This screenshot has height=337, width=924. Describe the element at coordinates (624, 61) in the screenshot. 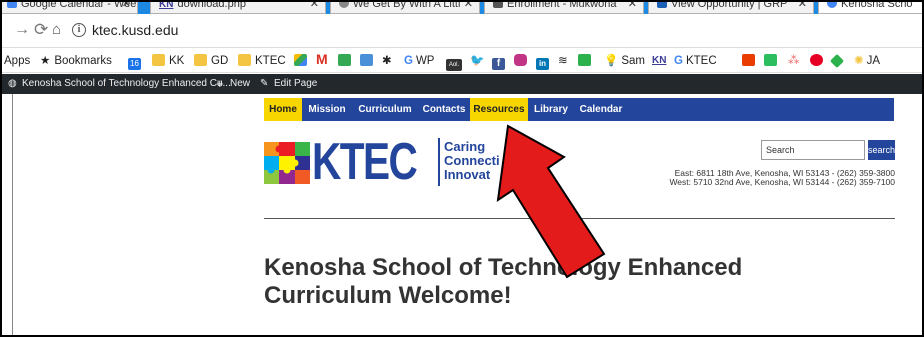

I see `bookmark-sam: 💡 Sam` at that location.